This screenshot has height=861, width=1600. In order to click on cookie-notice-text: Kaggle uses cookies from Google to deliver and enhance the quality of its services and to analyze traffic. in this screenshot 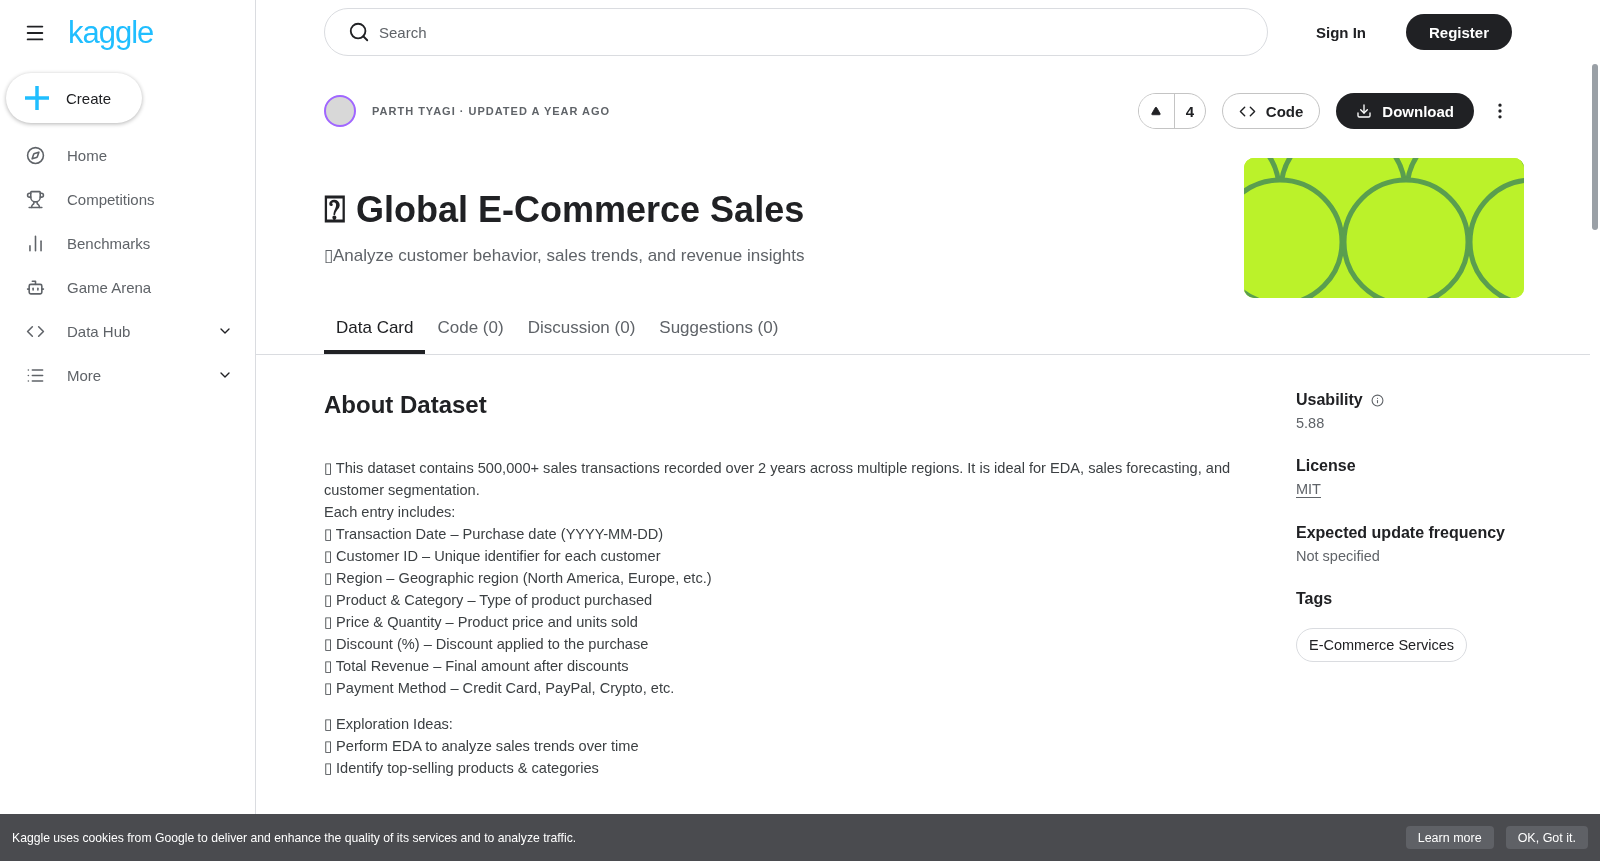, I will do `click(295, 837)`.